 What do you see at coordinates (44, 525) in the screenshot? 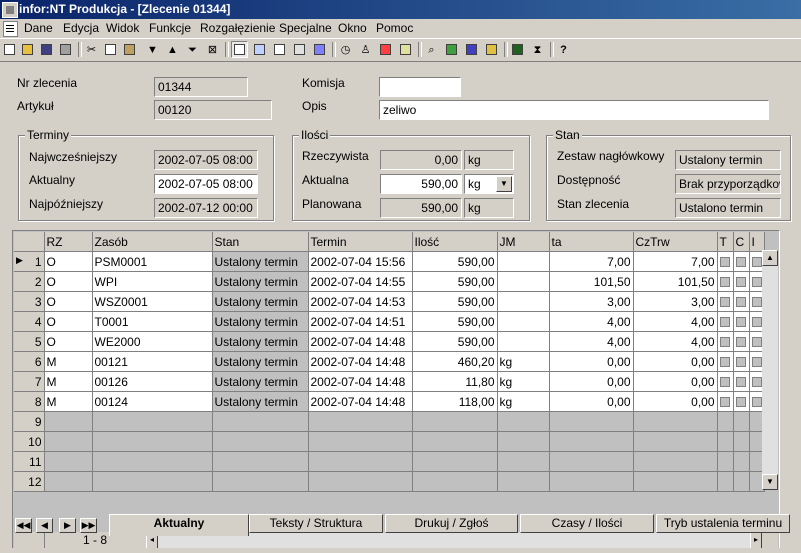
I see `previous-record-icon: ◀` at bounding box center [44, 525].